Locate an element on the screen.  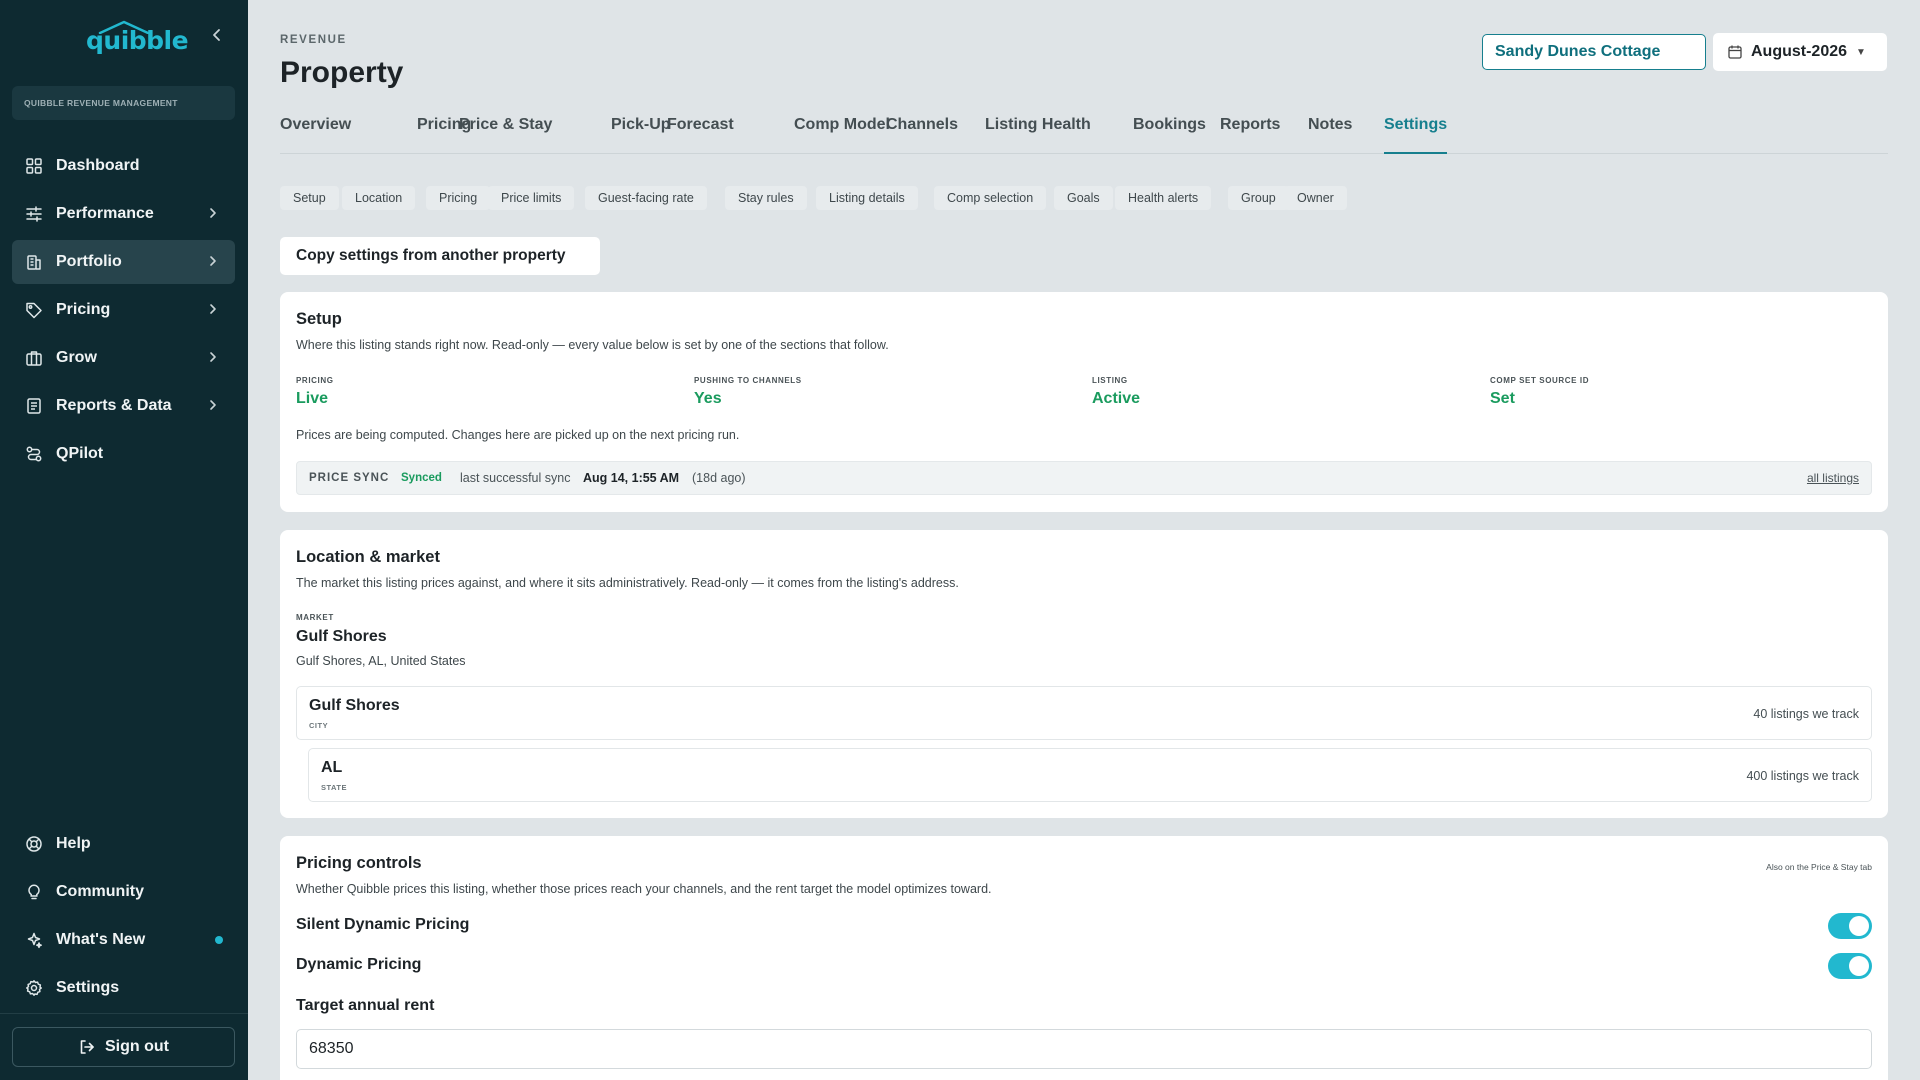
subtab-pricing: Pricing is located at coordinates (458, 198).